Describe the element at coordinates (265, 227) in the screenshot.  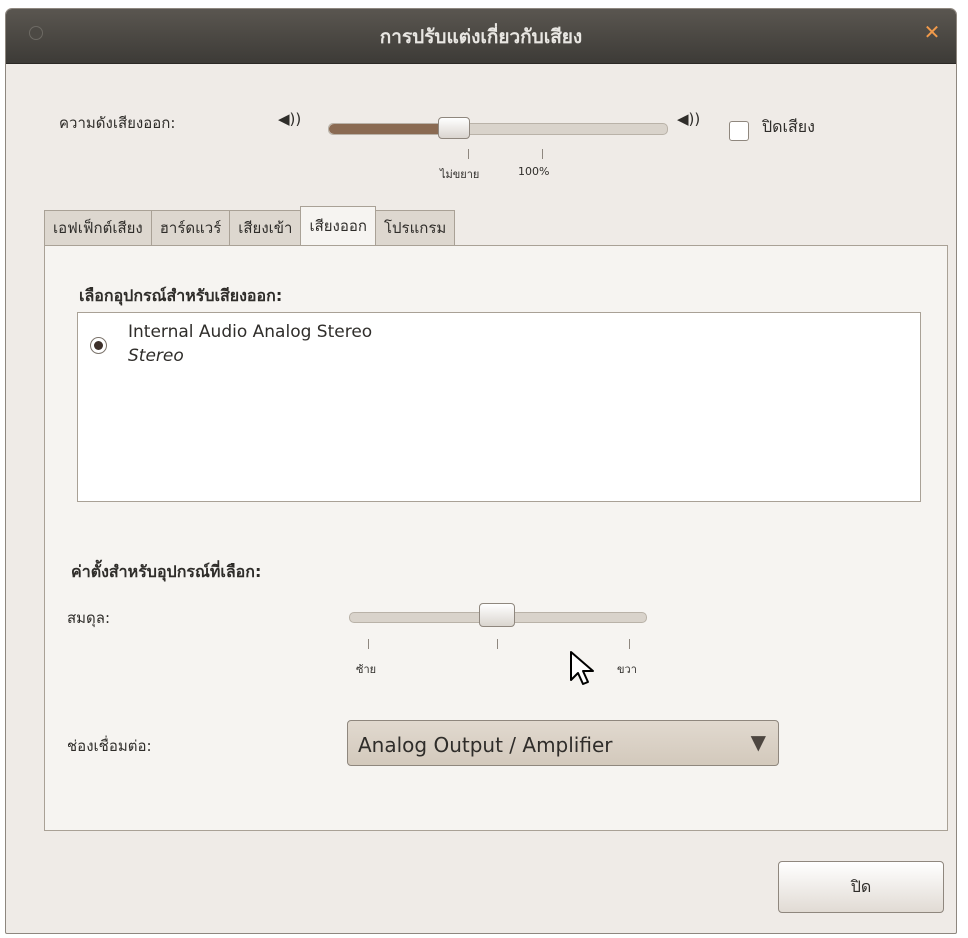
I see `tab-input: เสียงเข้า` at that location.